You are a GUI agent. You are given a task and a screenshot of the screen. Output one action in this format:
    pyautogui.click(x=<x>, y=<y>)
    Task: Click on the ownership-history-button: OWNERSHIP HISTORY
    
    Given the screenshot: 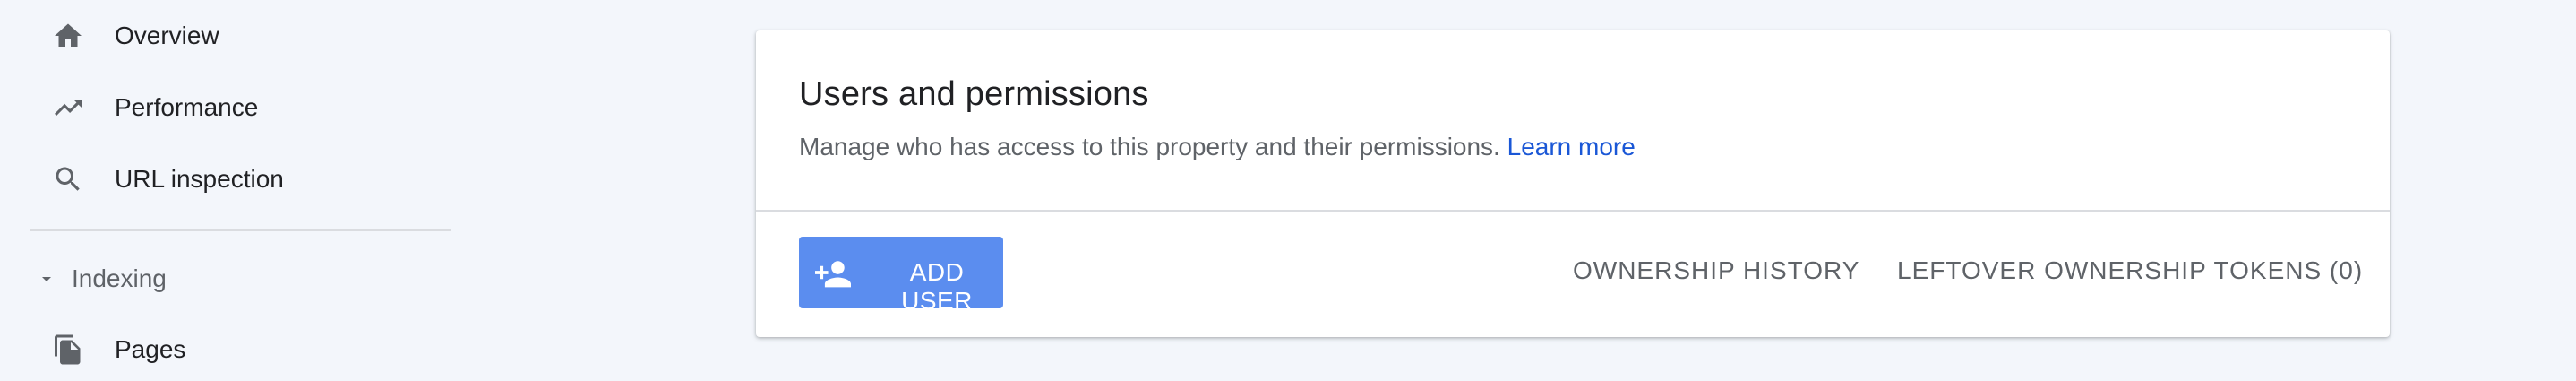 What is the action you would take?
    pyautogui.click(x=1716, y=270)
    